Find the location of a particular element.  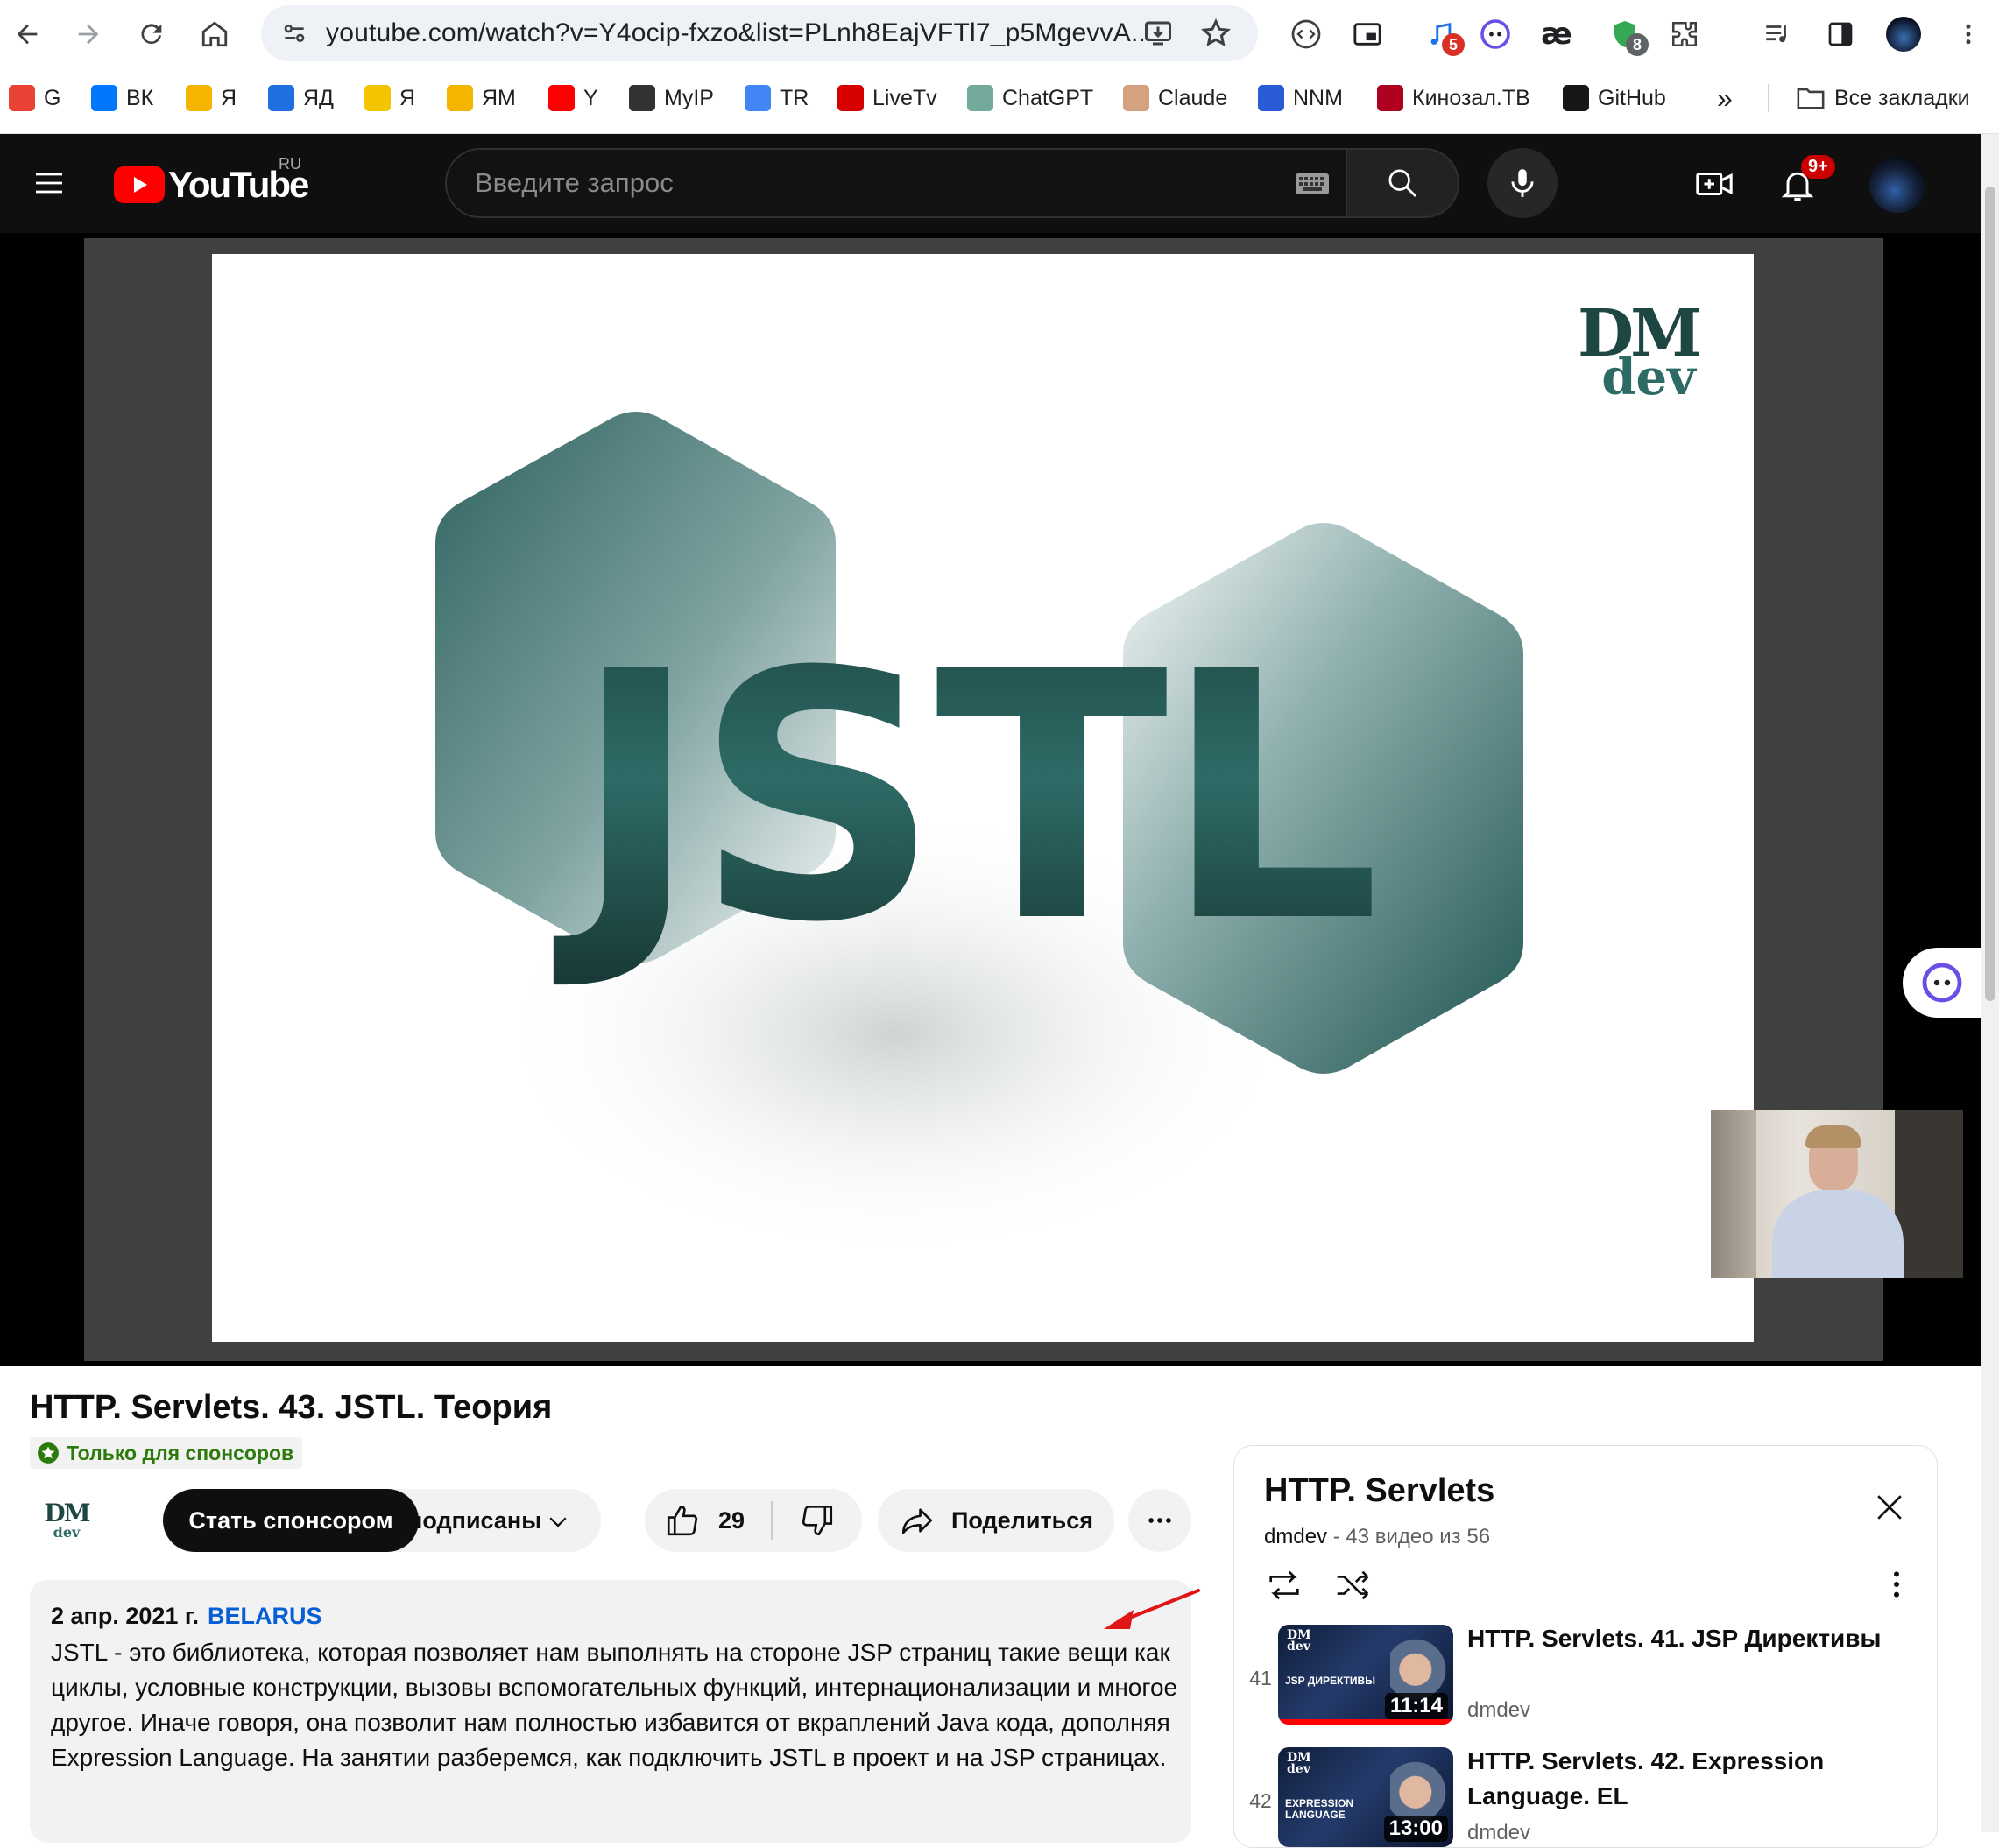

voice-search-button is located at coordinates (1523, 183).